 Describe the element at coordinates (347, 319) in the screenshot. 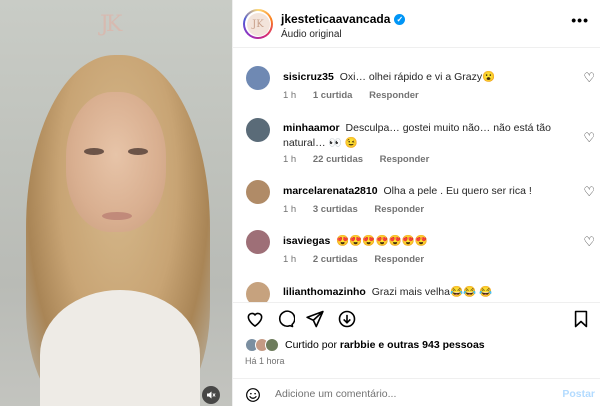

I see `download-circle-icon` at that location.